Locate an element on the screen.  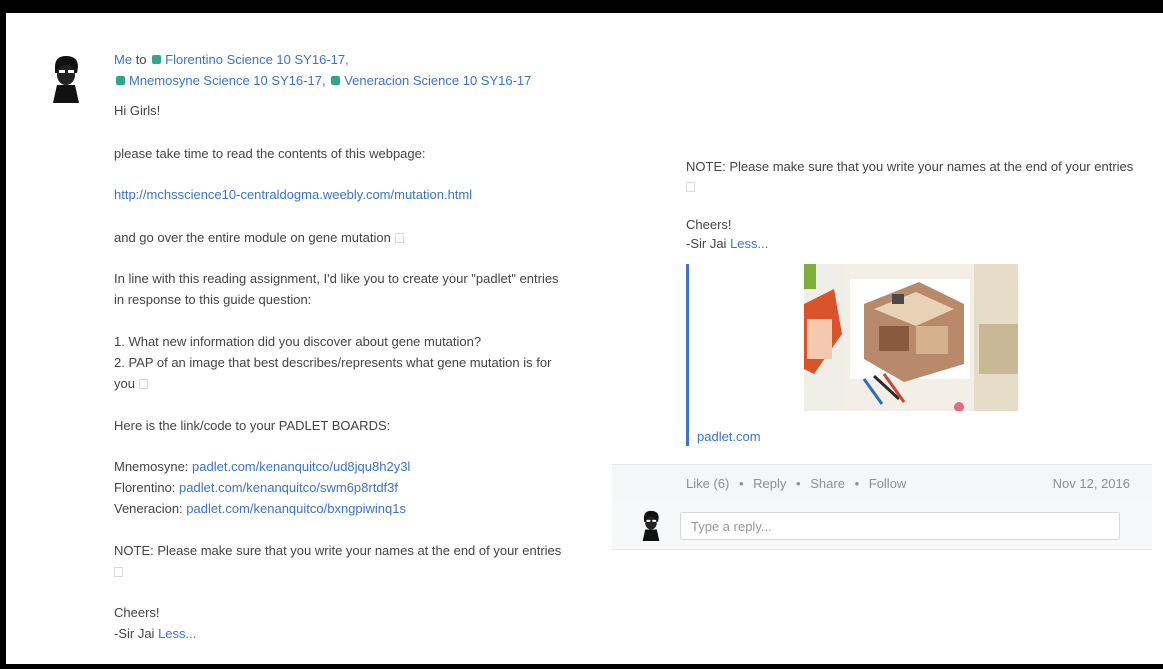
actions-row: Like (6) • Reply • Share • Follow is located at coordinates (796, 484).